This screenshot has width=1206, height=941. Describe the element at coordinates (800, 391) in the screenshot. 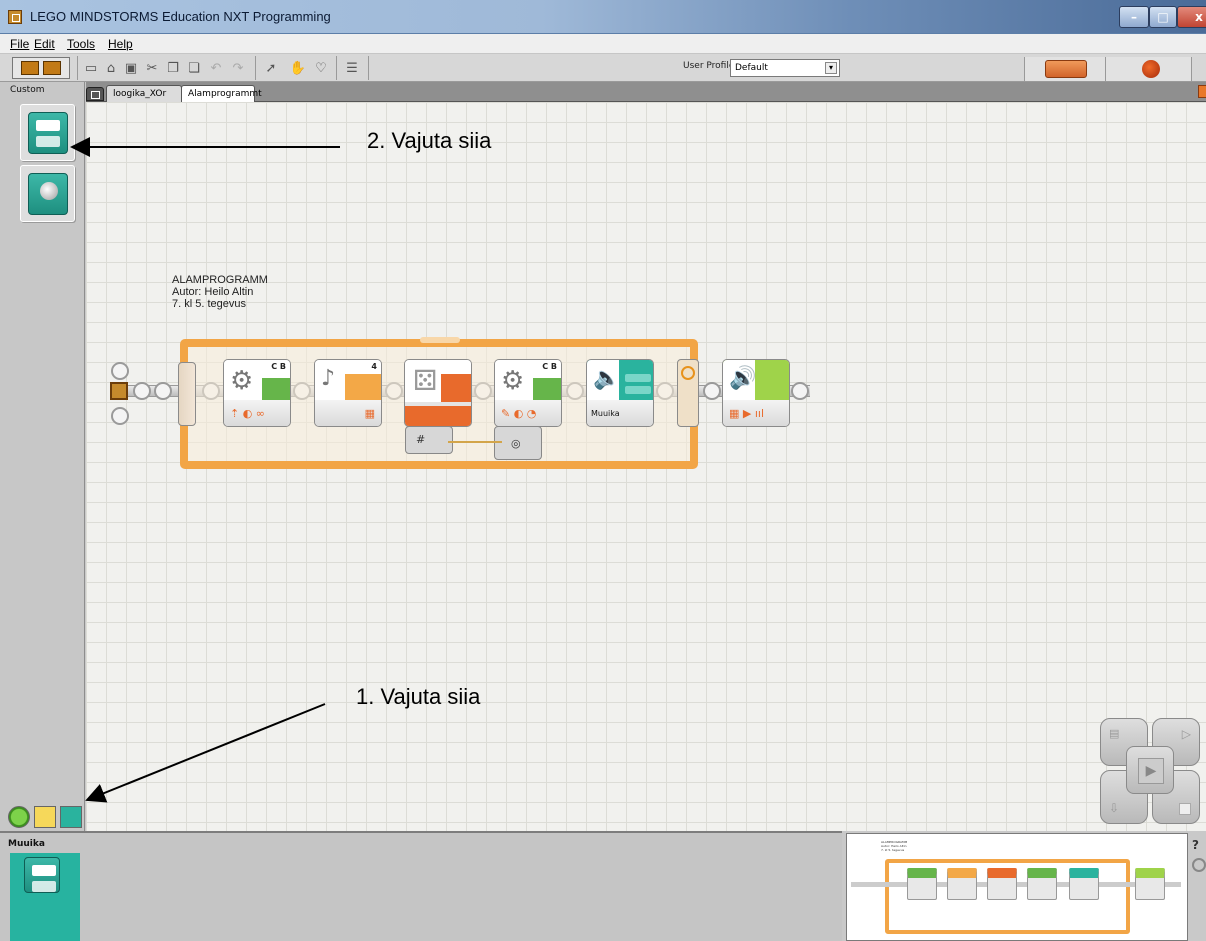

I see `beam-end-ring` at that location.